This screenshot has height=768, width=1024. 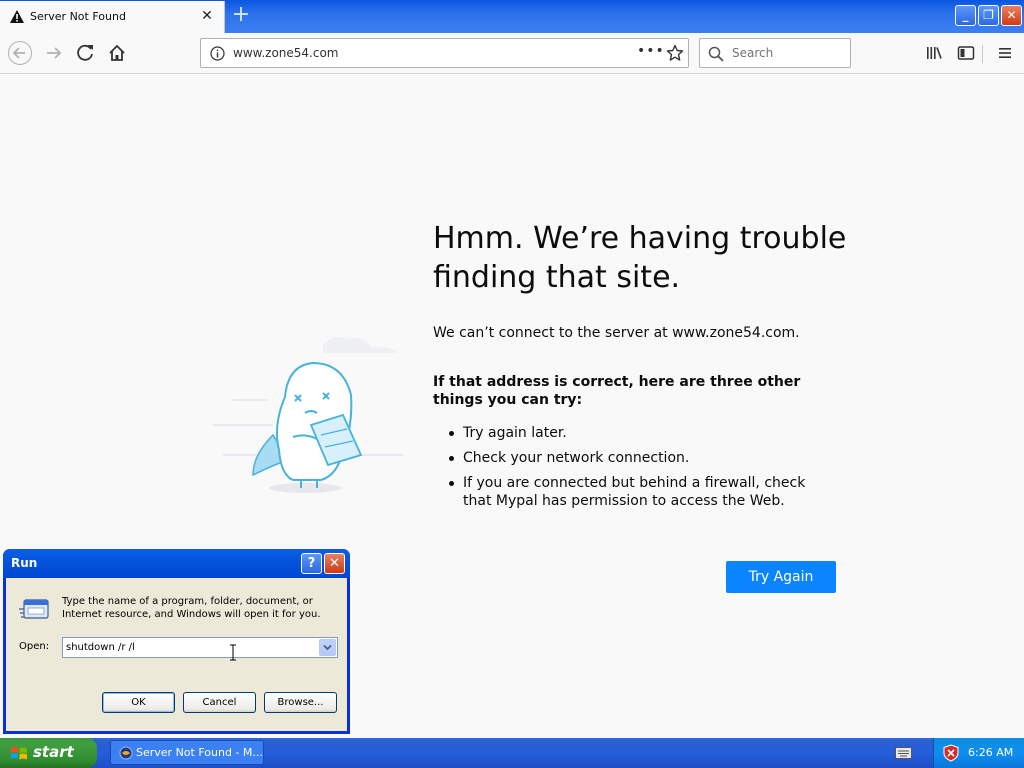 I want to click on search-placeholder: Search, so click(x=753, y=53).